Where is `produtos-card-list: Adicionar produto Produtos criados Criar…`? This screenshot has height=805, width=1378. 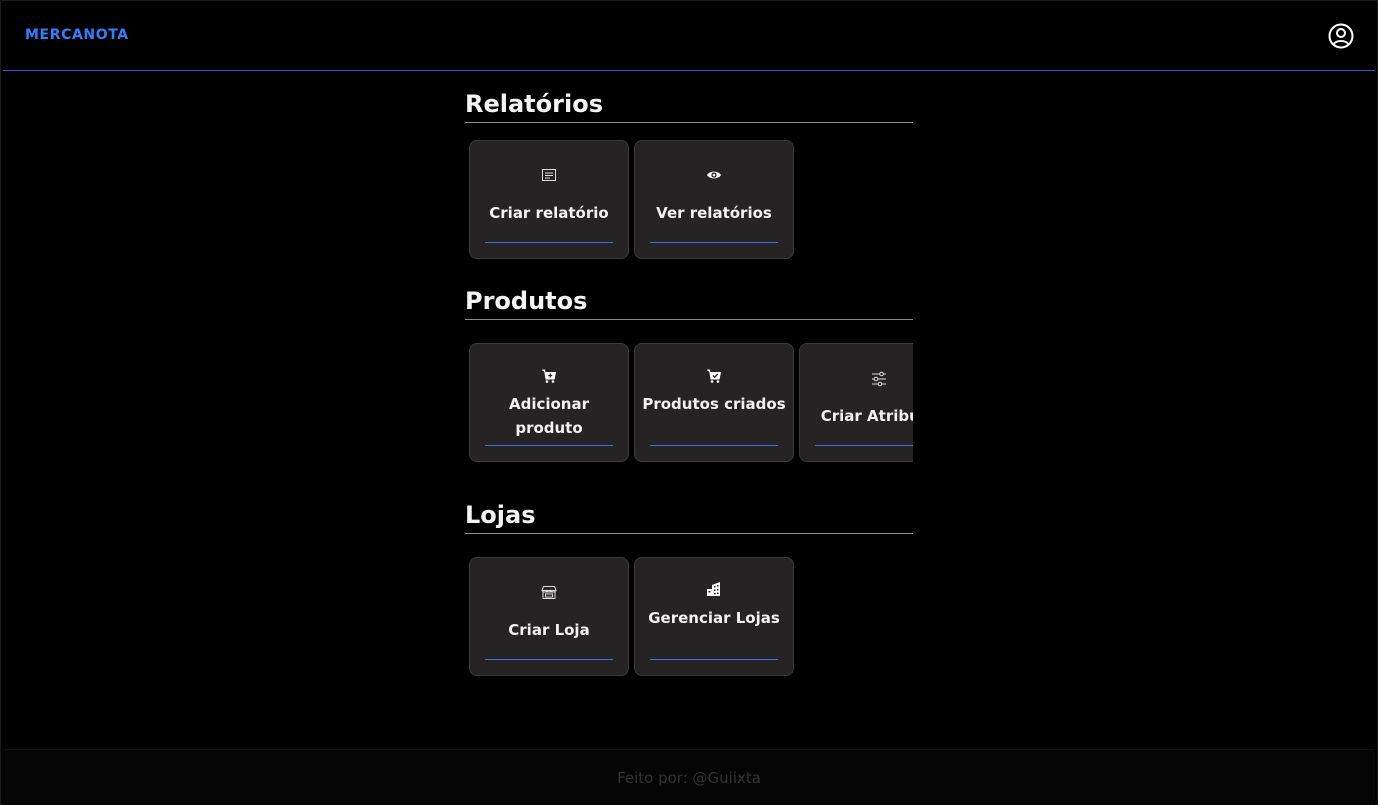 produtos-card-list: Adicionar produto Produtos criados Criar… is located at coordinates (689, 404).